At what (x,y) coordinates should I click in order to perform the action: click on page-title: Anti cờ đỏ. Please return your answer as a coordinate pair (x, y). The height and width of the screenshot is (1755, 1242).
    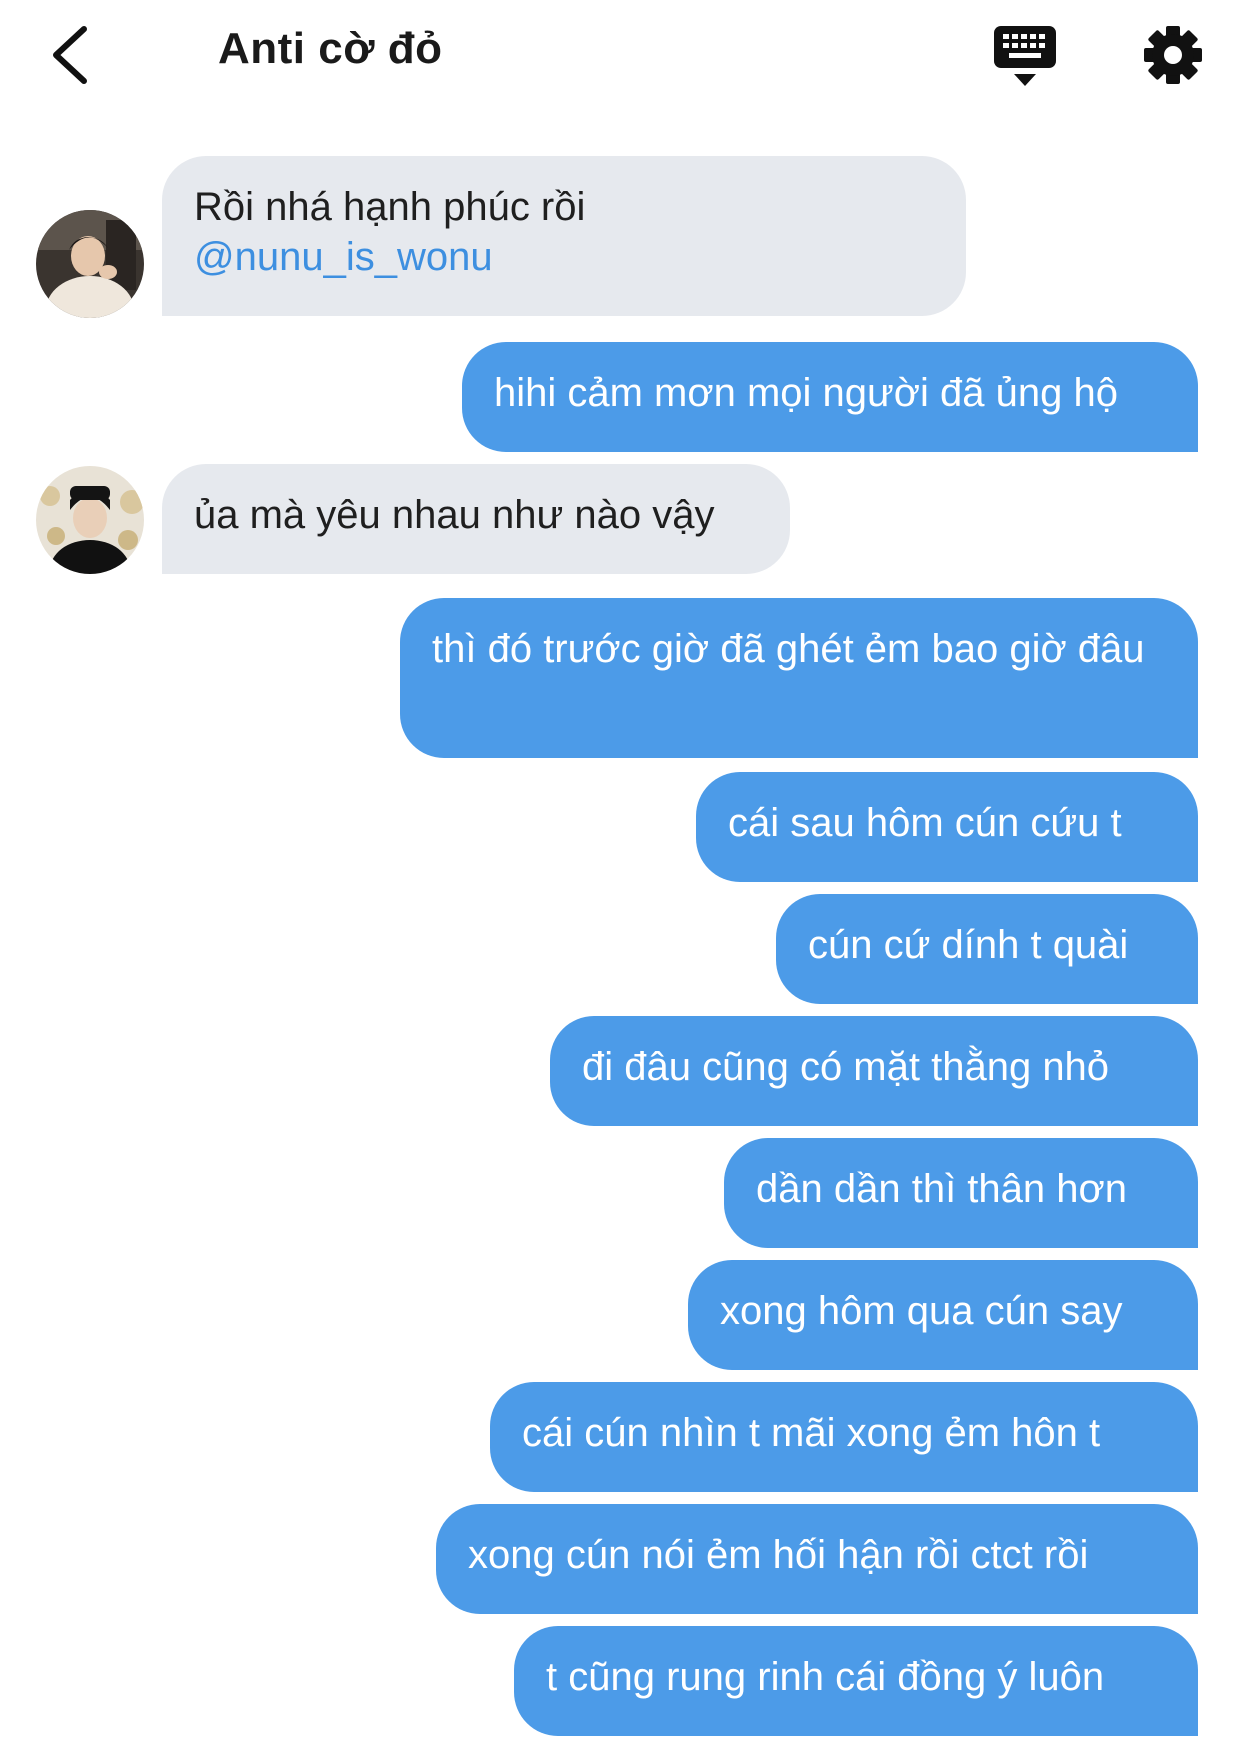
    Looking at the image, I should click on (330, 48).